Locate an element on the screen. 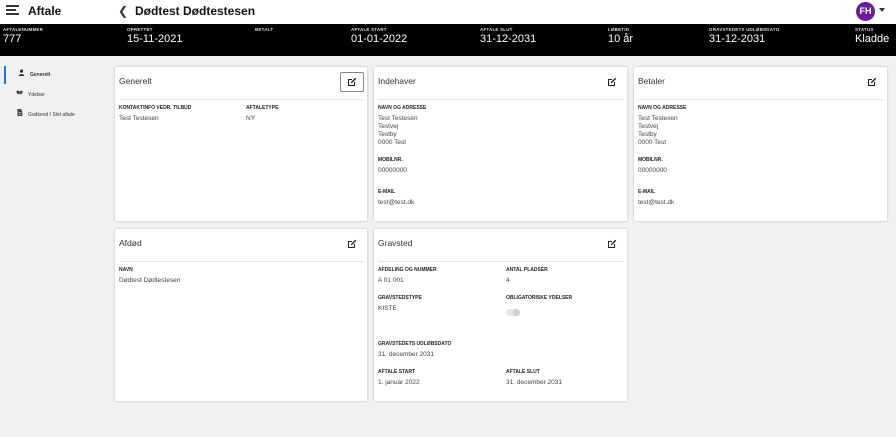 This screenshot has height=437, width=896. person-icon is located at coordinates (21, 75).